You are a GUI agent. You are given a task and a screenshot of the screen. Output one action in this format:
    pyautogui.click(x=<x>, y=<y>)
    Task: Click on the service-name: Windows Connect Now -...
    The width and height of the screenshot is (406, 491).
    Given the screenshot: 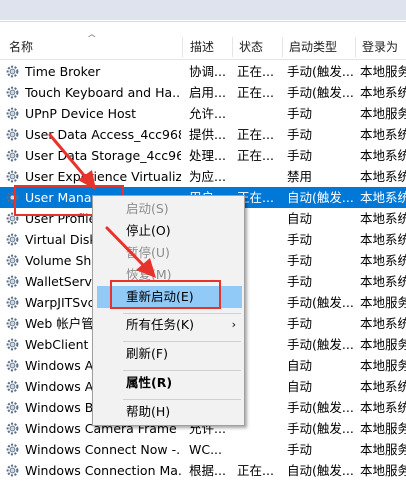 What is the action you would take?
    pyautogui.click(x=103, y=449)
    